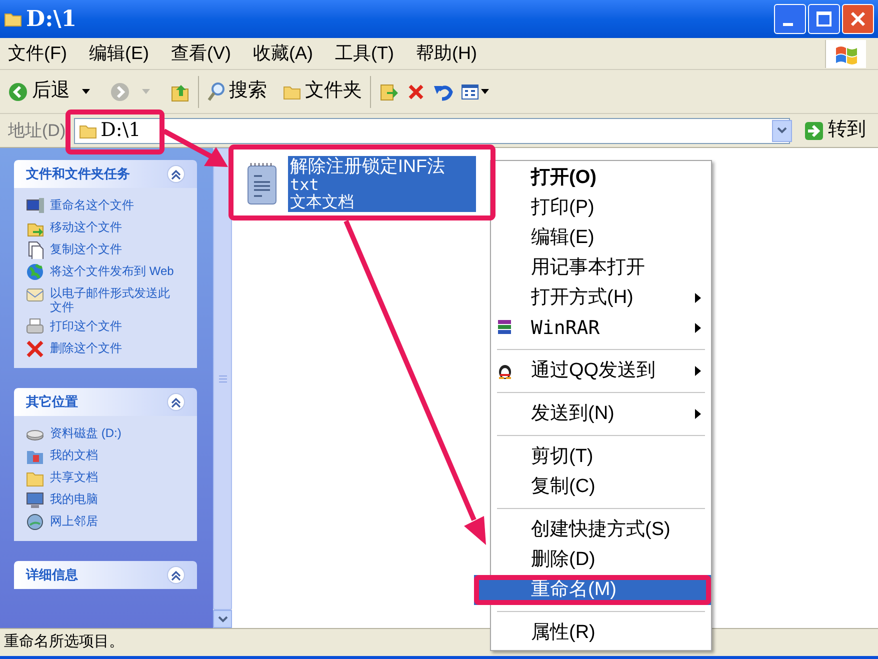 This screenshot has height=659, width=878. What do you see at coordinates (237, 91) in the screenshot?
I see `search-button: 搜索` at bounding box center [237, 91].